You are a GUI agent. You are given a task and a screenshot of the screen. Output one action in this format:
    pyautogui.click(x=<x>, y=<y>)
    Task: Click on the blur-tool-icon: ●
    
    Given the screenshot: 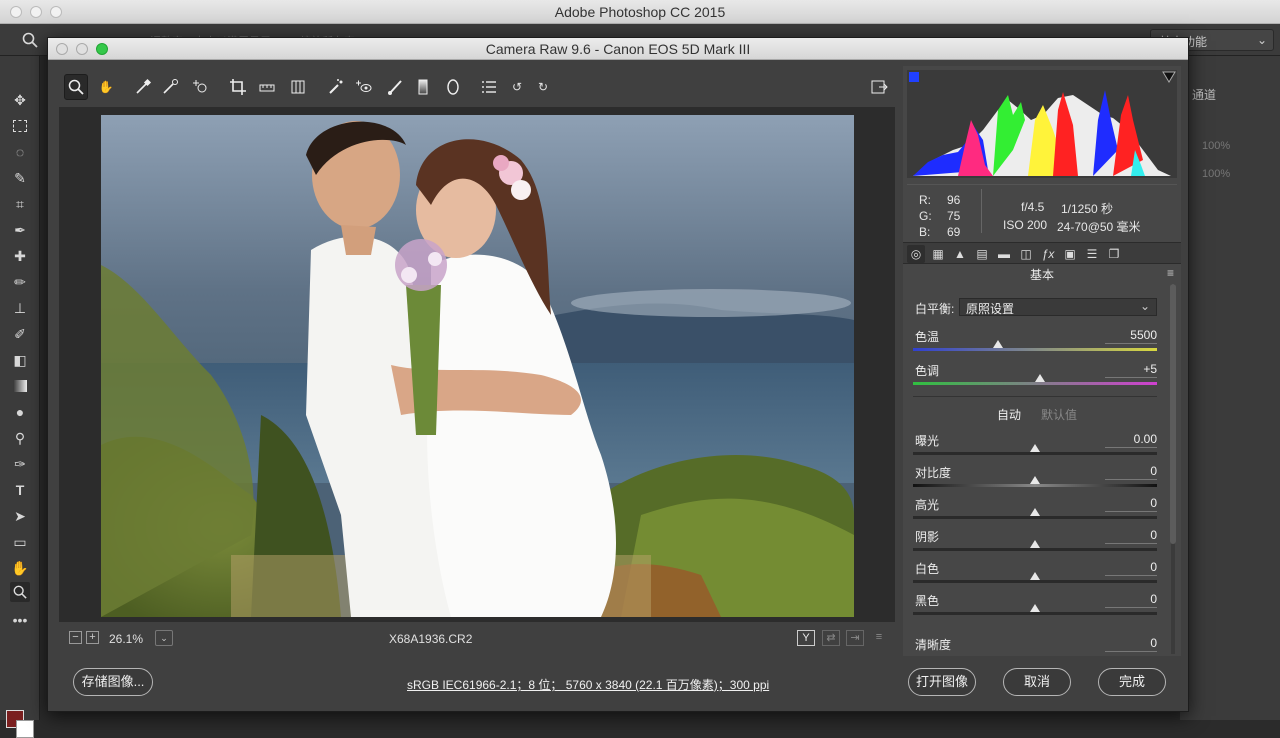 What is the action you would take?
    pyautogui.click(x=20, y=412)
    